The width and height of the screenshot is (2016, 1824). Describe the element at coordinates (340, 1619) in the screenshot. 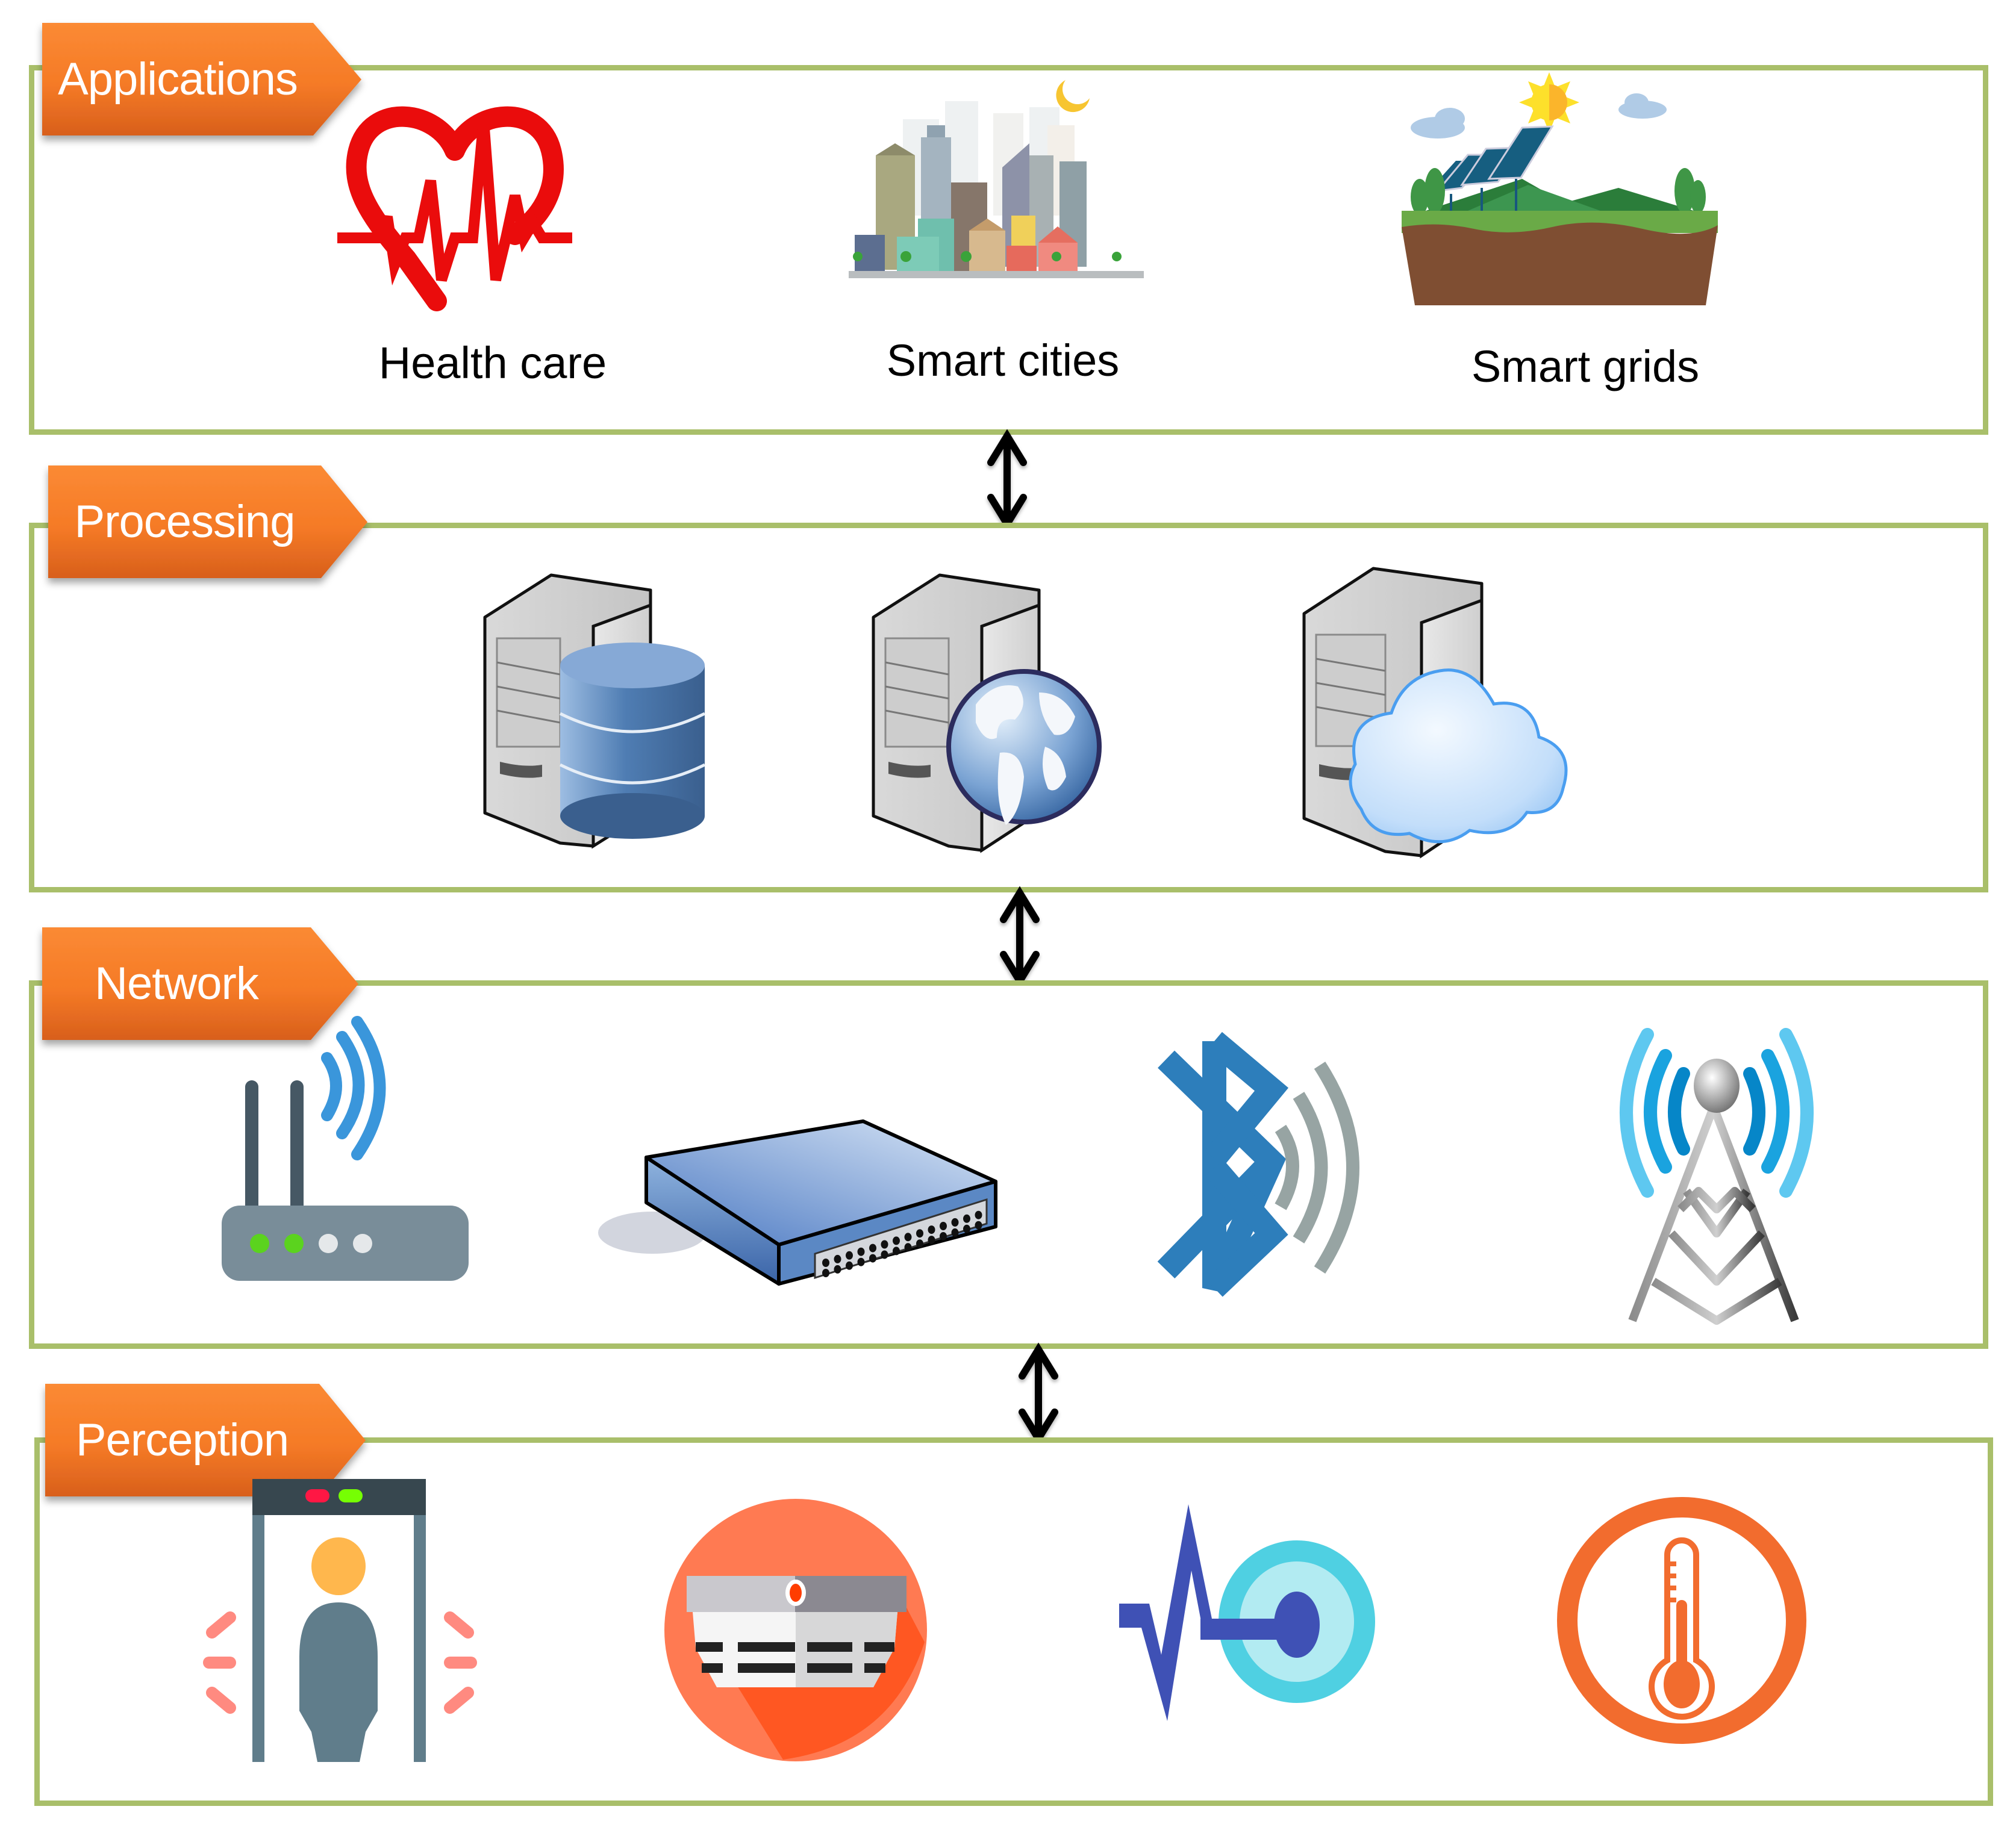

I see `metal-detector-icon` at that location.